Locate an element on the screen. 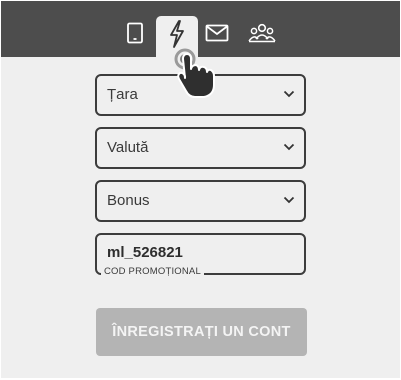 The width and height of the screenshot is (401, 380). user-group-icon is located at coordinates (262, 33).